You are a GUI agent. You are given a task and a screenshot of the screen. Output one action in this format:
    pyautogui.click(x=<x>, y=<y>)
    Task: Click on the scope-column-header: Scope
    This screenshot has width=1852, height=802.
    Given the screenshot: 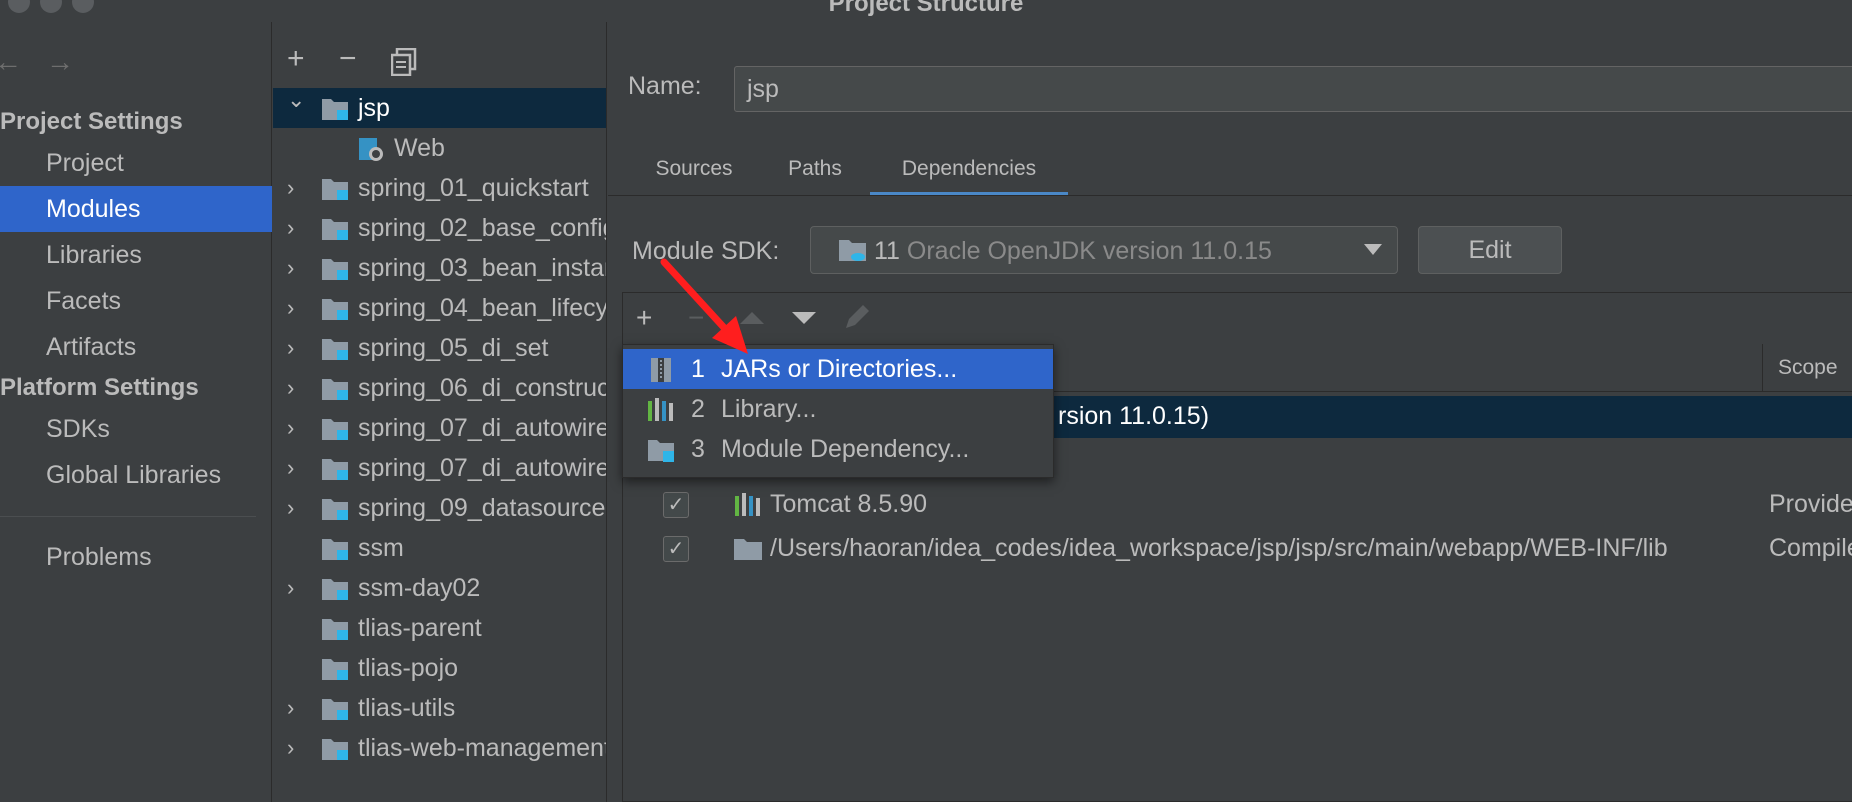 What is the action you would take?
    pyautogui.click(x=1808, y=368)
    